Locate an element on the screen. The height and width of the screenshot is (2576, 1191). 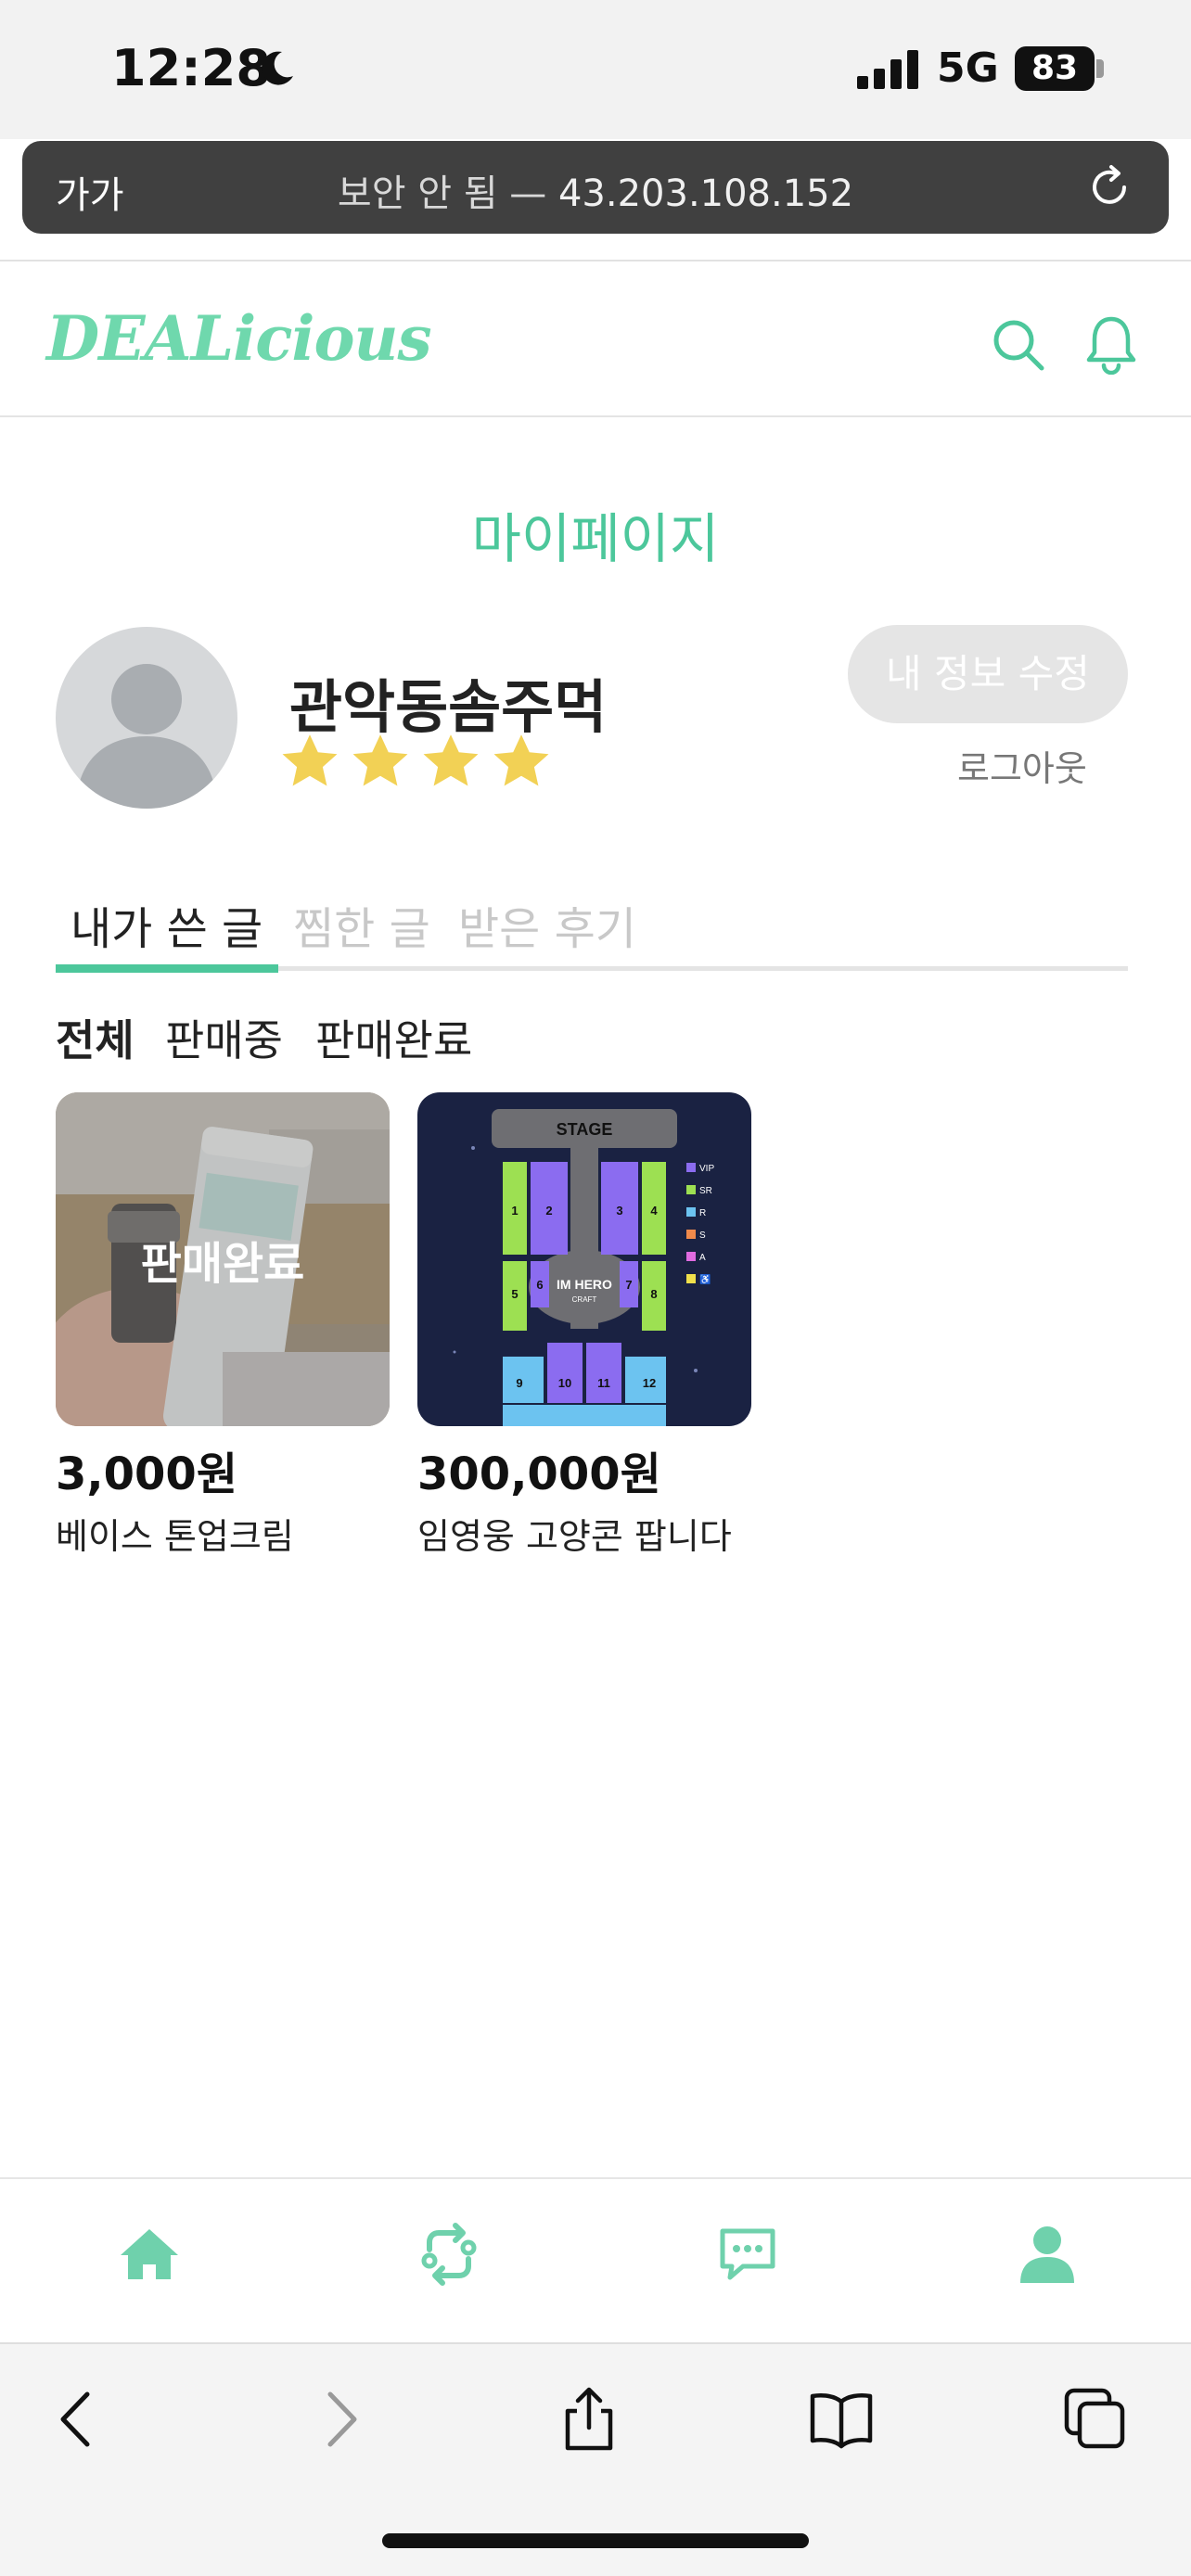
legend-label: R is located at coordinates (702, 1213).